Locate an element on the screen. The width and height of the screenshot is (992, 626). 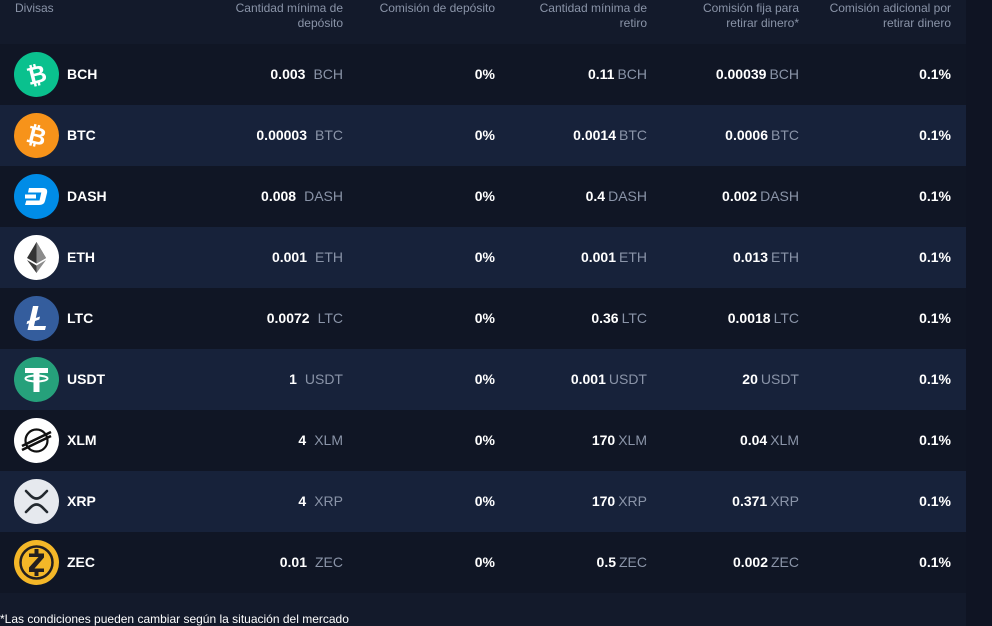
min-withdraw-unit: BCH is located at coordinates (632, 74).